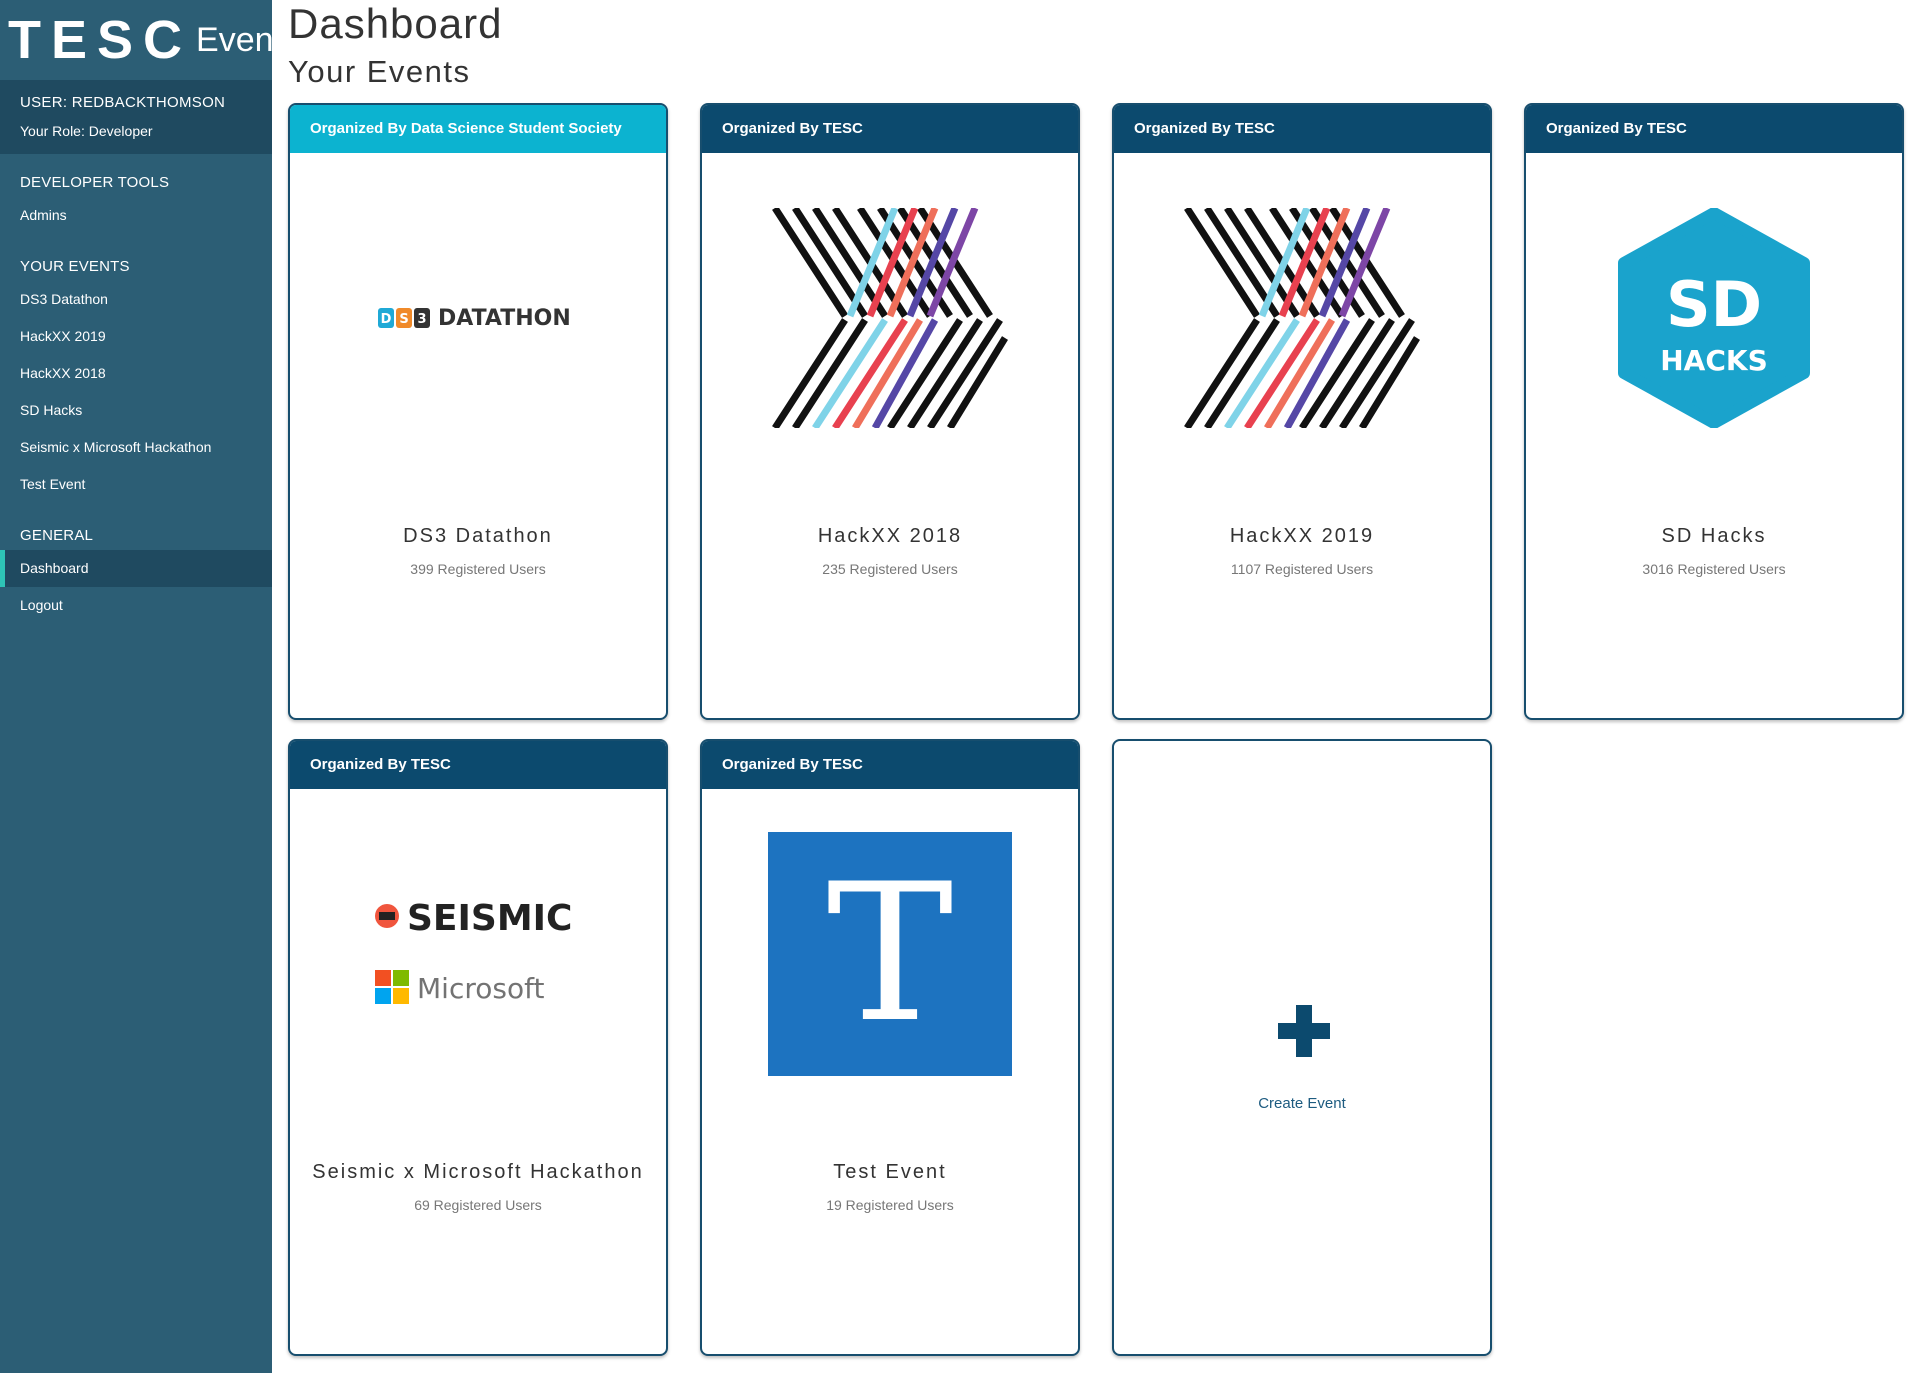  What do you see at coordinates (890, 536) in the screenshot?
I see `card-name: HackXX 2018` at bounding box center [890, 536].